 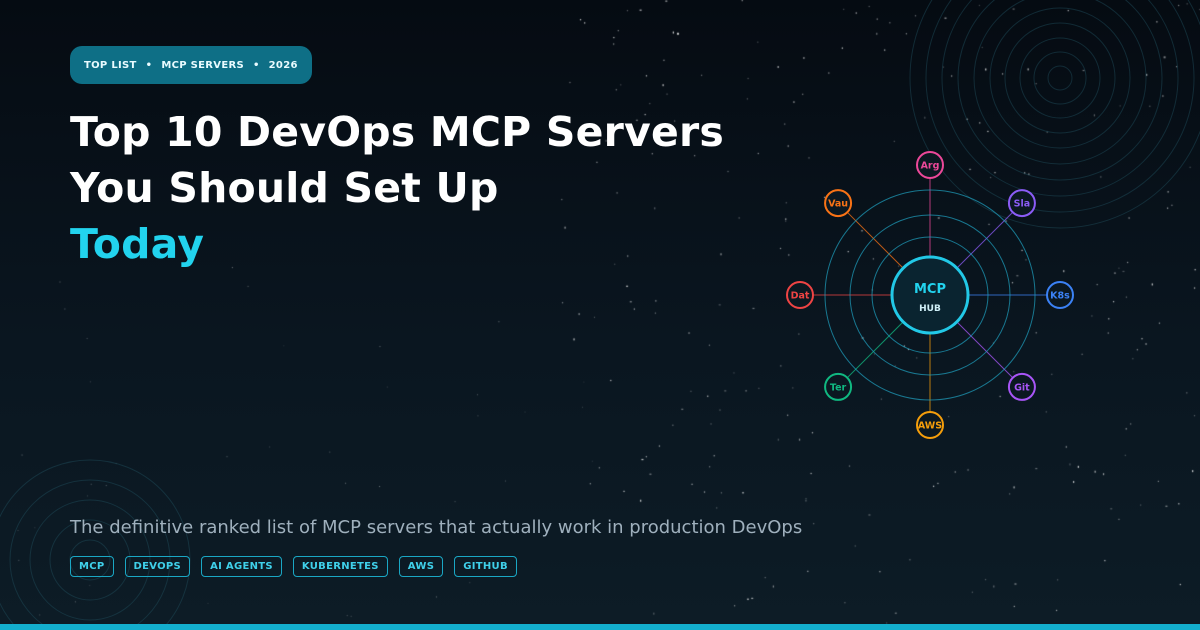 I want to click on category-badge: TOP LIST • MCP SERVERS • 2026, so click(x=191, y=65).